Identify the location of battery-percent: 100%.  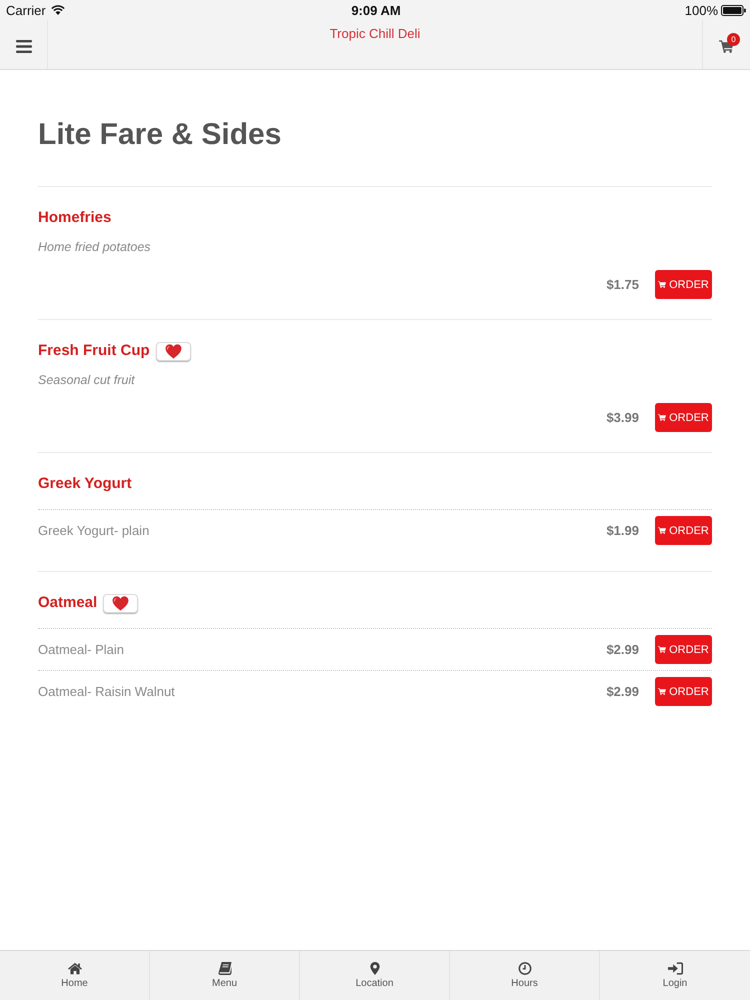
(701, 10).